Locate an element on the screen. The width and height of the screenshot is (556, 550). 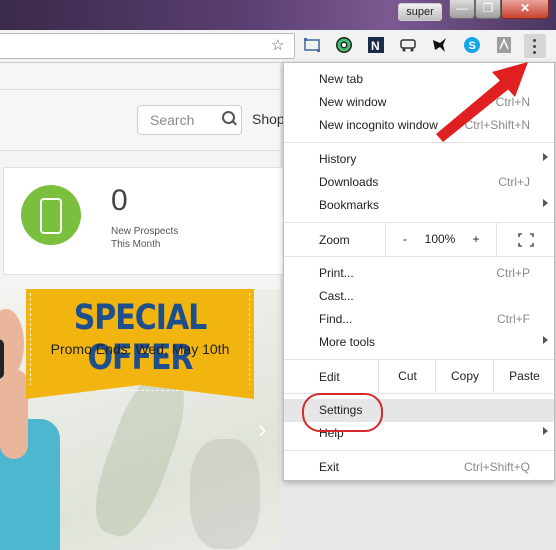
menu-item-new-incognito: New incognito window Ctrl+Shift+N is located at coordinates (419, 125).